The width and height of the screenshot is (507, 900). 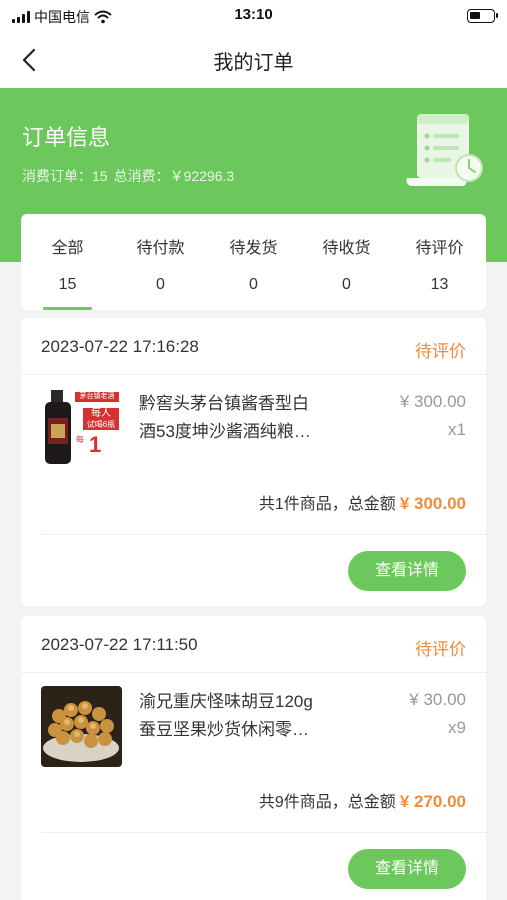 I want to click on order-summary: 共9件商品，总金额 ¥ 270.00, so click(x=362, y=800).